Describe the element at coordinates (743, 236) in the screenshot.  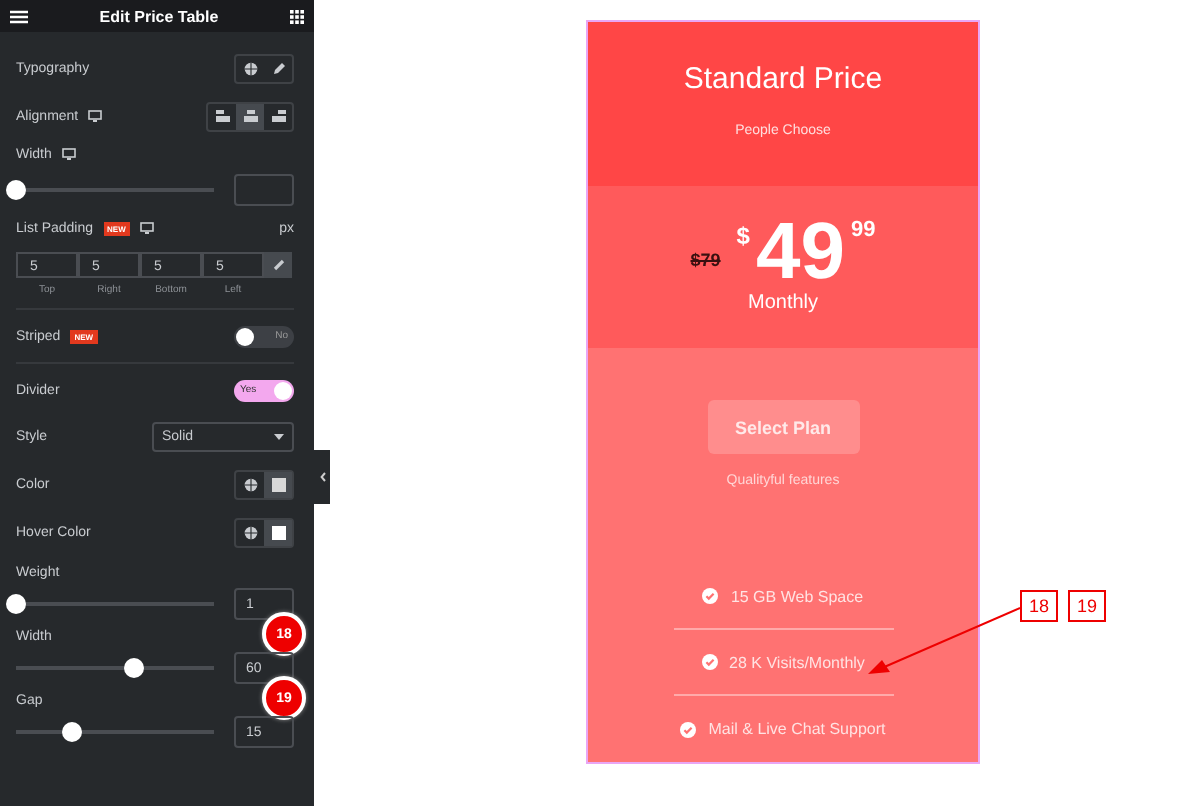
I see `currency-symbol: $` at that location.